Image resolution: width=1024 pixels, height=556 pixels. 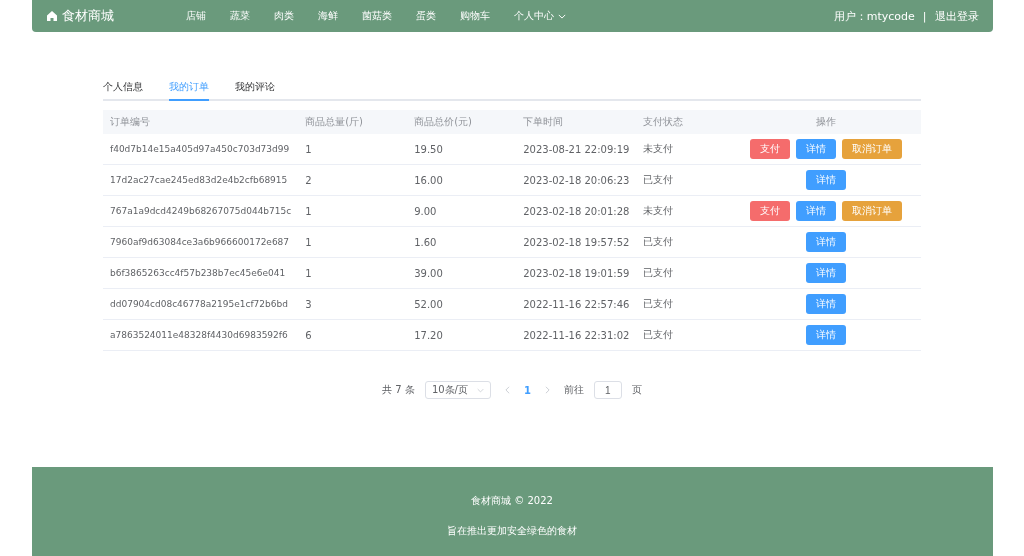 I want to click on table-cell: 3, so click(x=353, y=304).